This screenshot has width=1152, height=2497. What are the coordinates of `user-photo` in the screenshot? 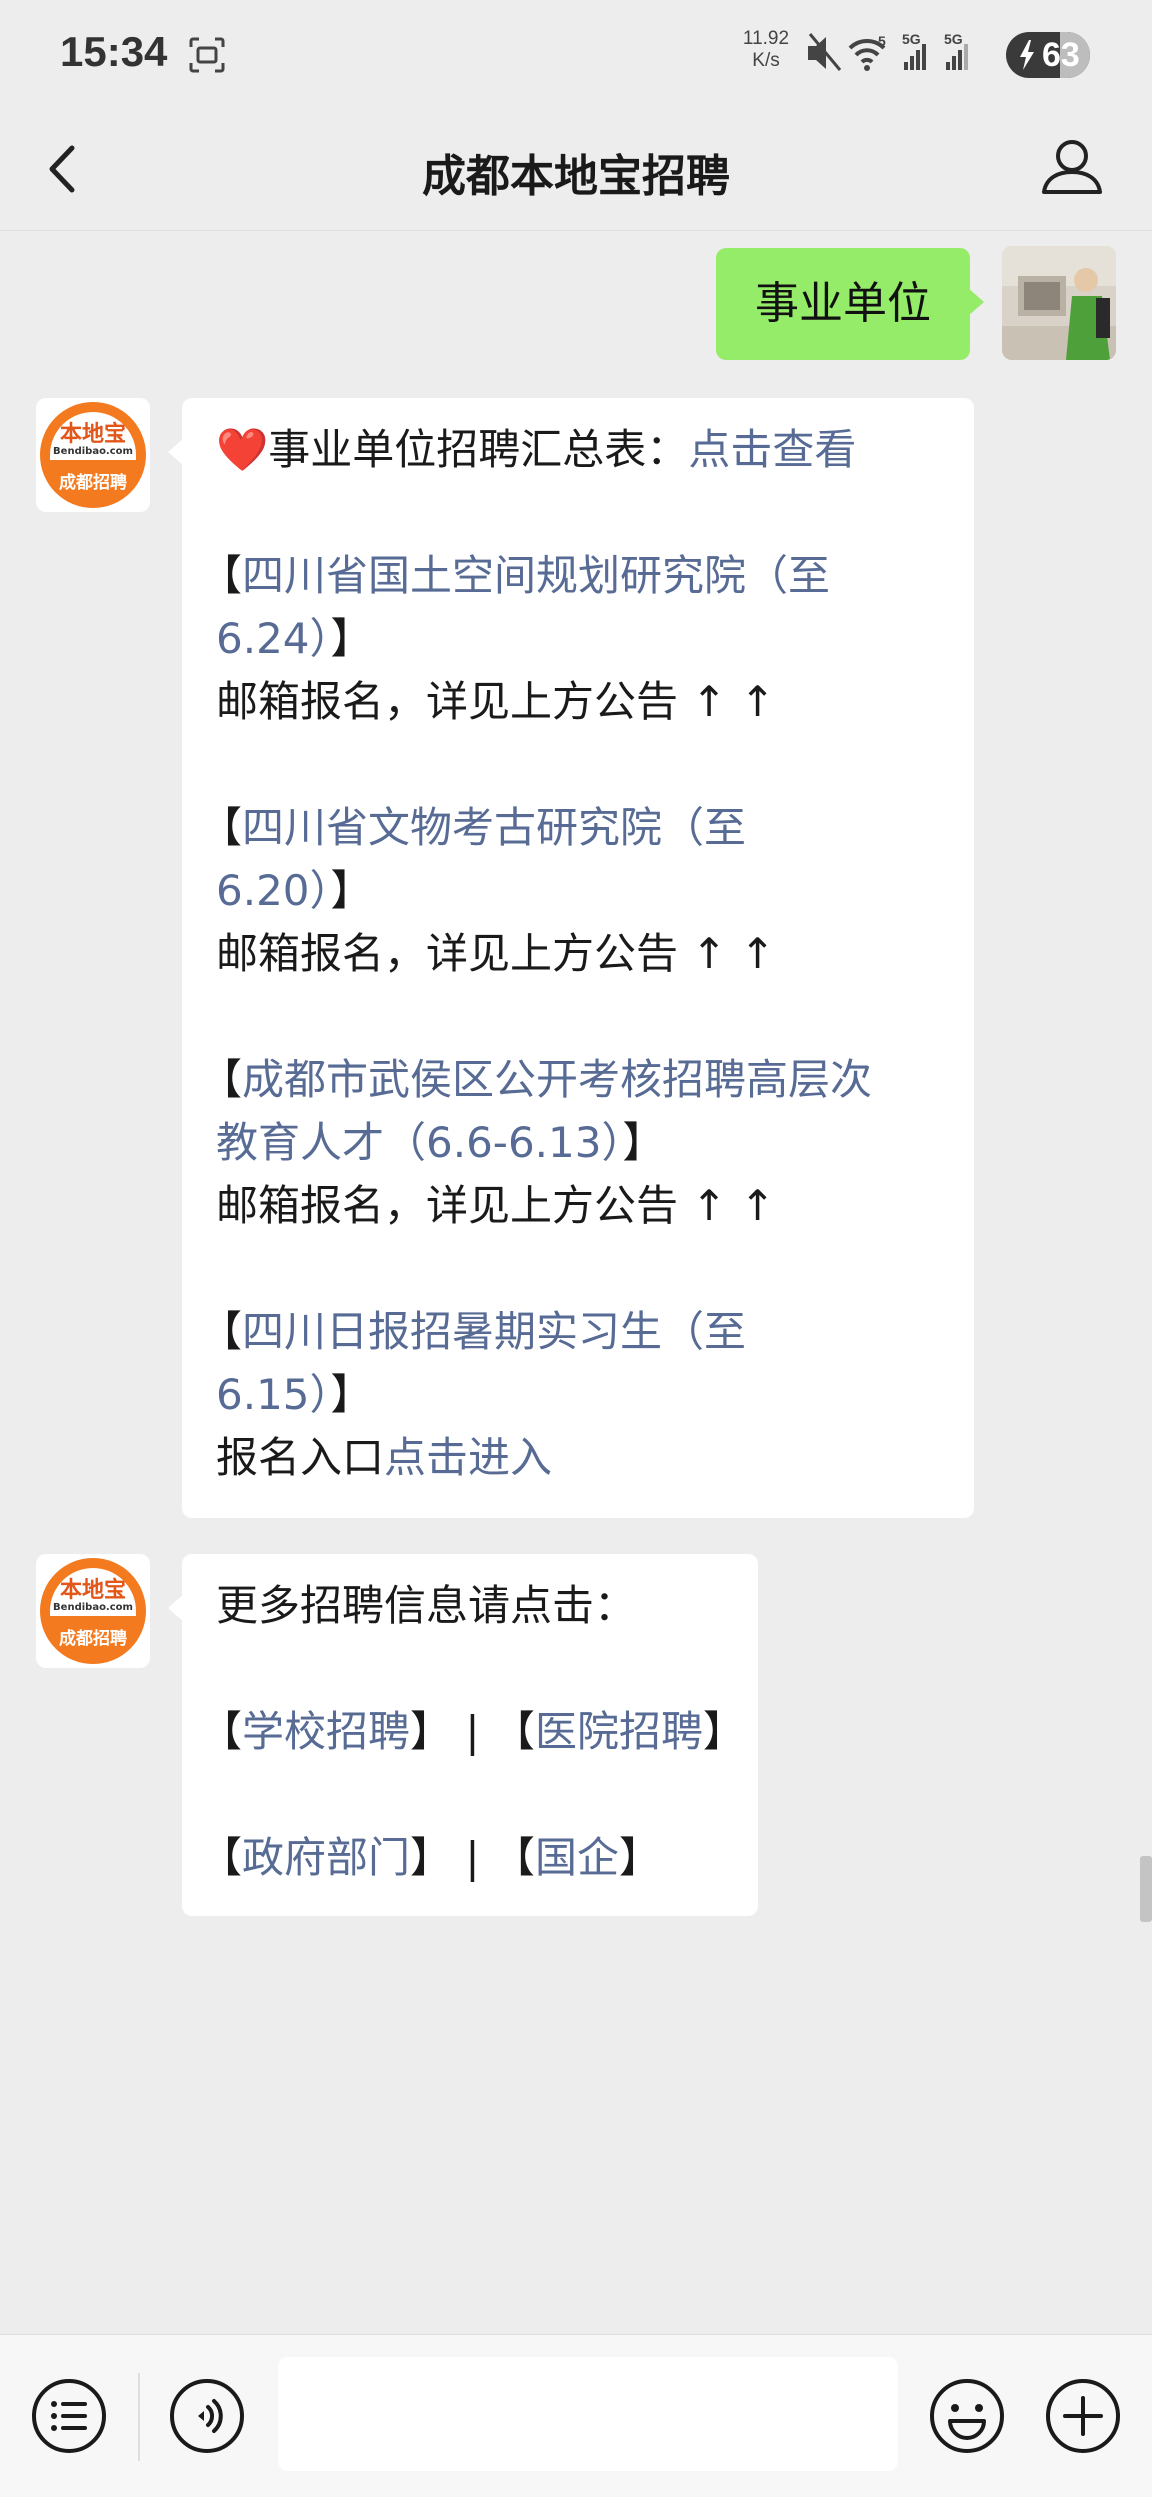 It's located at (1059, 303).